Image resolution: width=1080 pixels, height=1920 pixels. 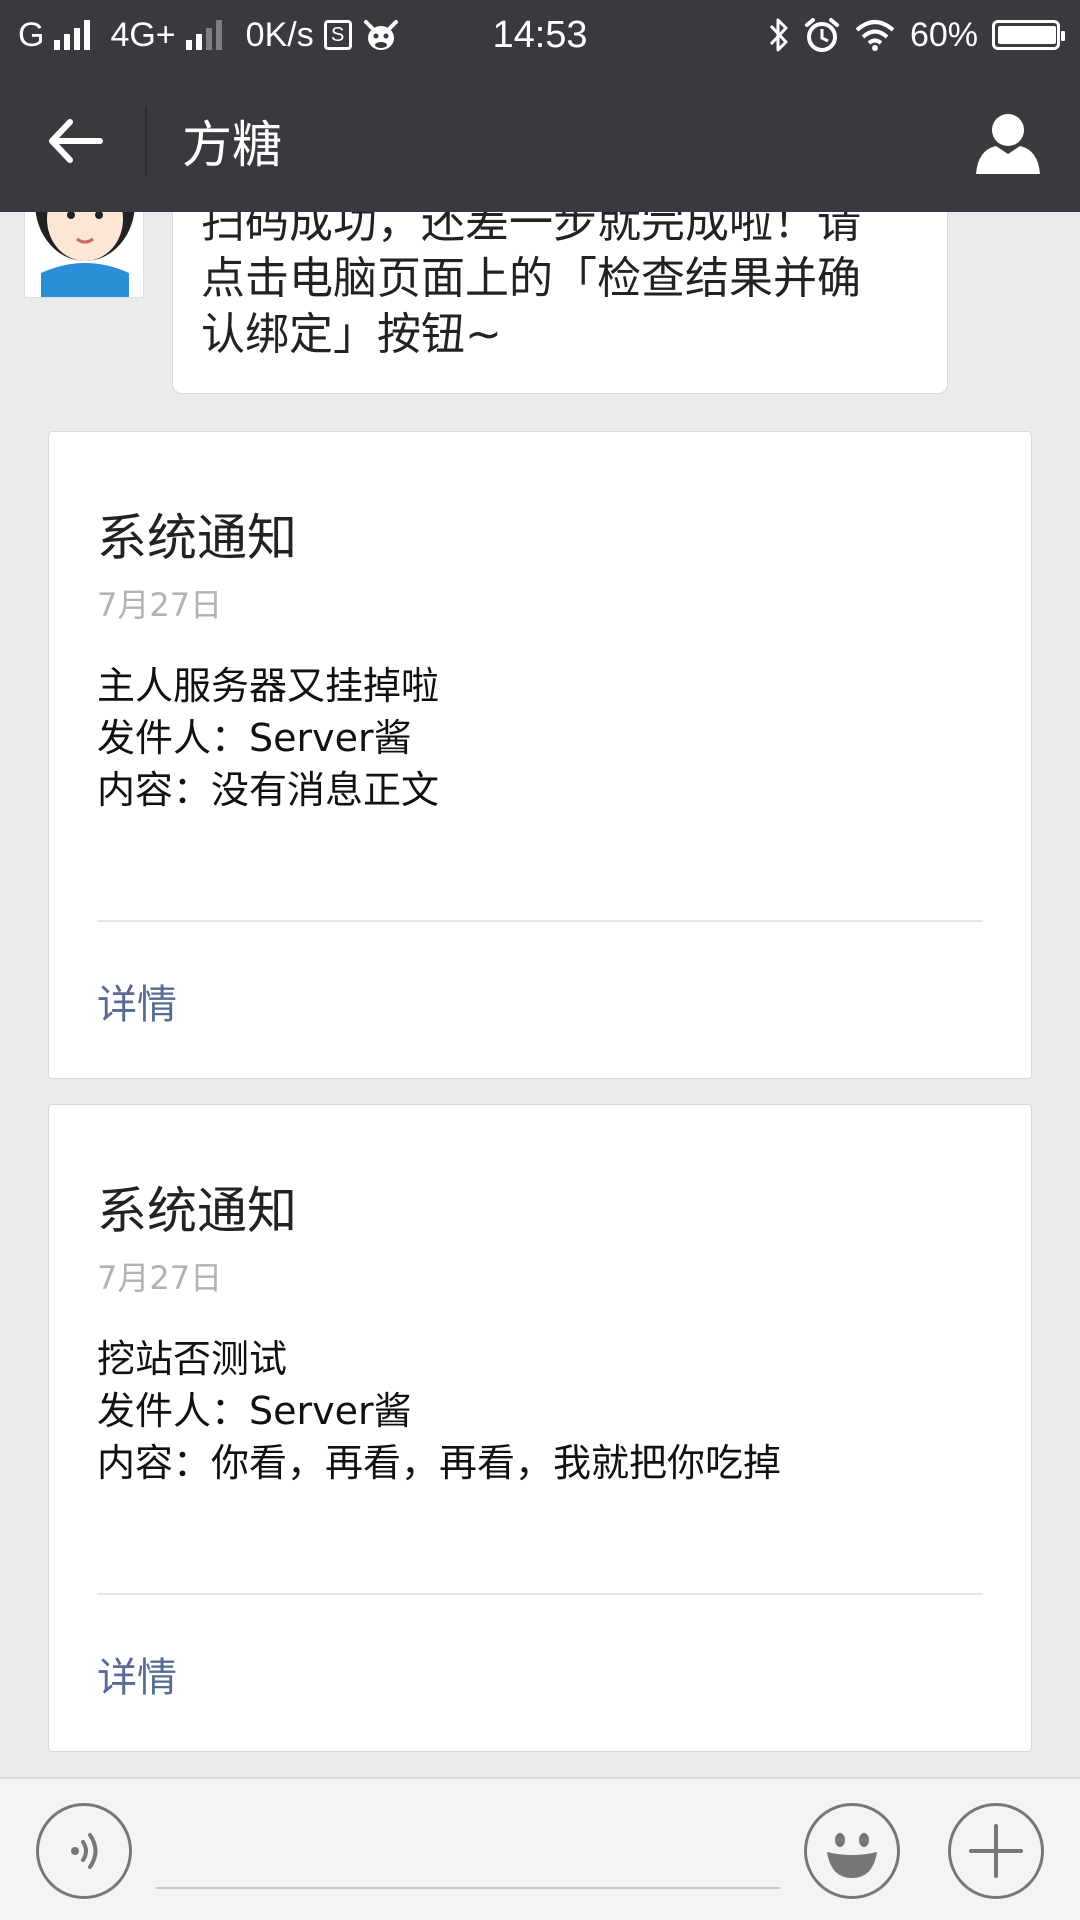 What do you see at coordinates (852, 1855) in the screenshot?
I see `emoji-icon` at bounding box center [852, 1855].